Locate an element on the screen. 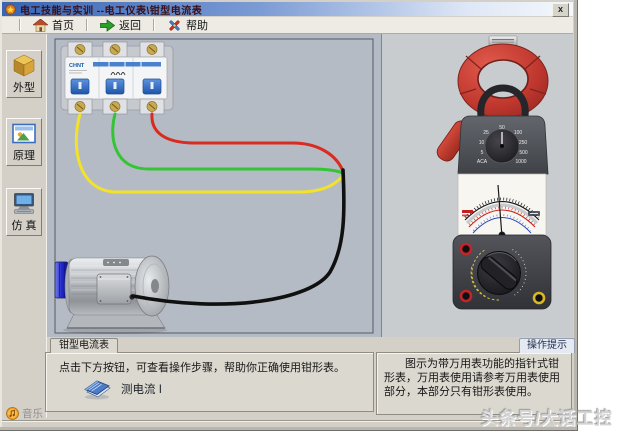  dial-label-500: 500 is located at coordinates (523, 153).